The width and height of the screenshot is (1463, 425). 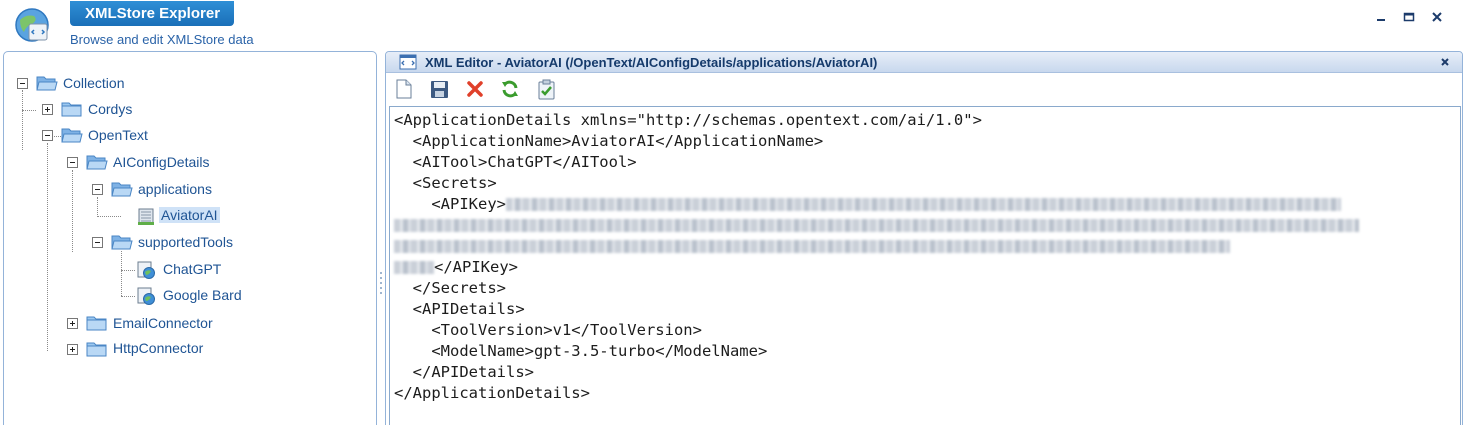 What do you see at coordinates (110, 109) in the screenshot?
I see `tree-node-cordys: Cordys` at bounding box center [110, 109].